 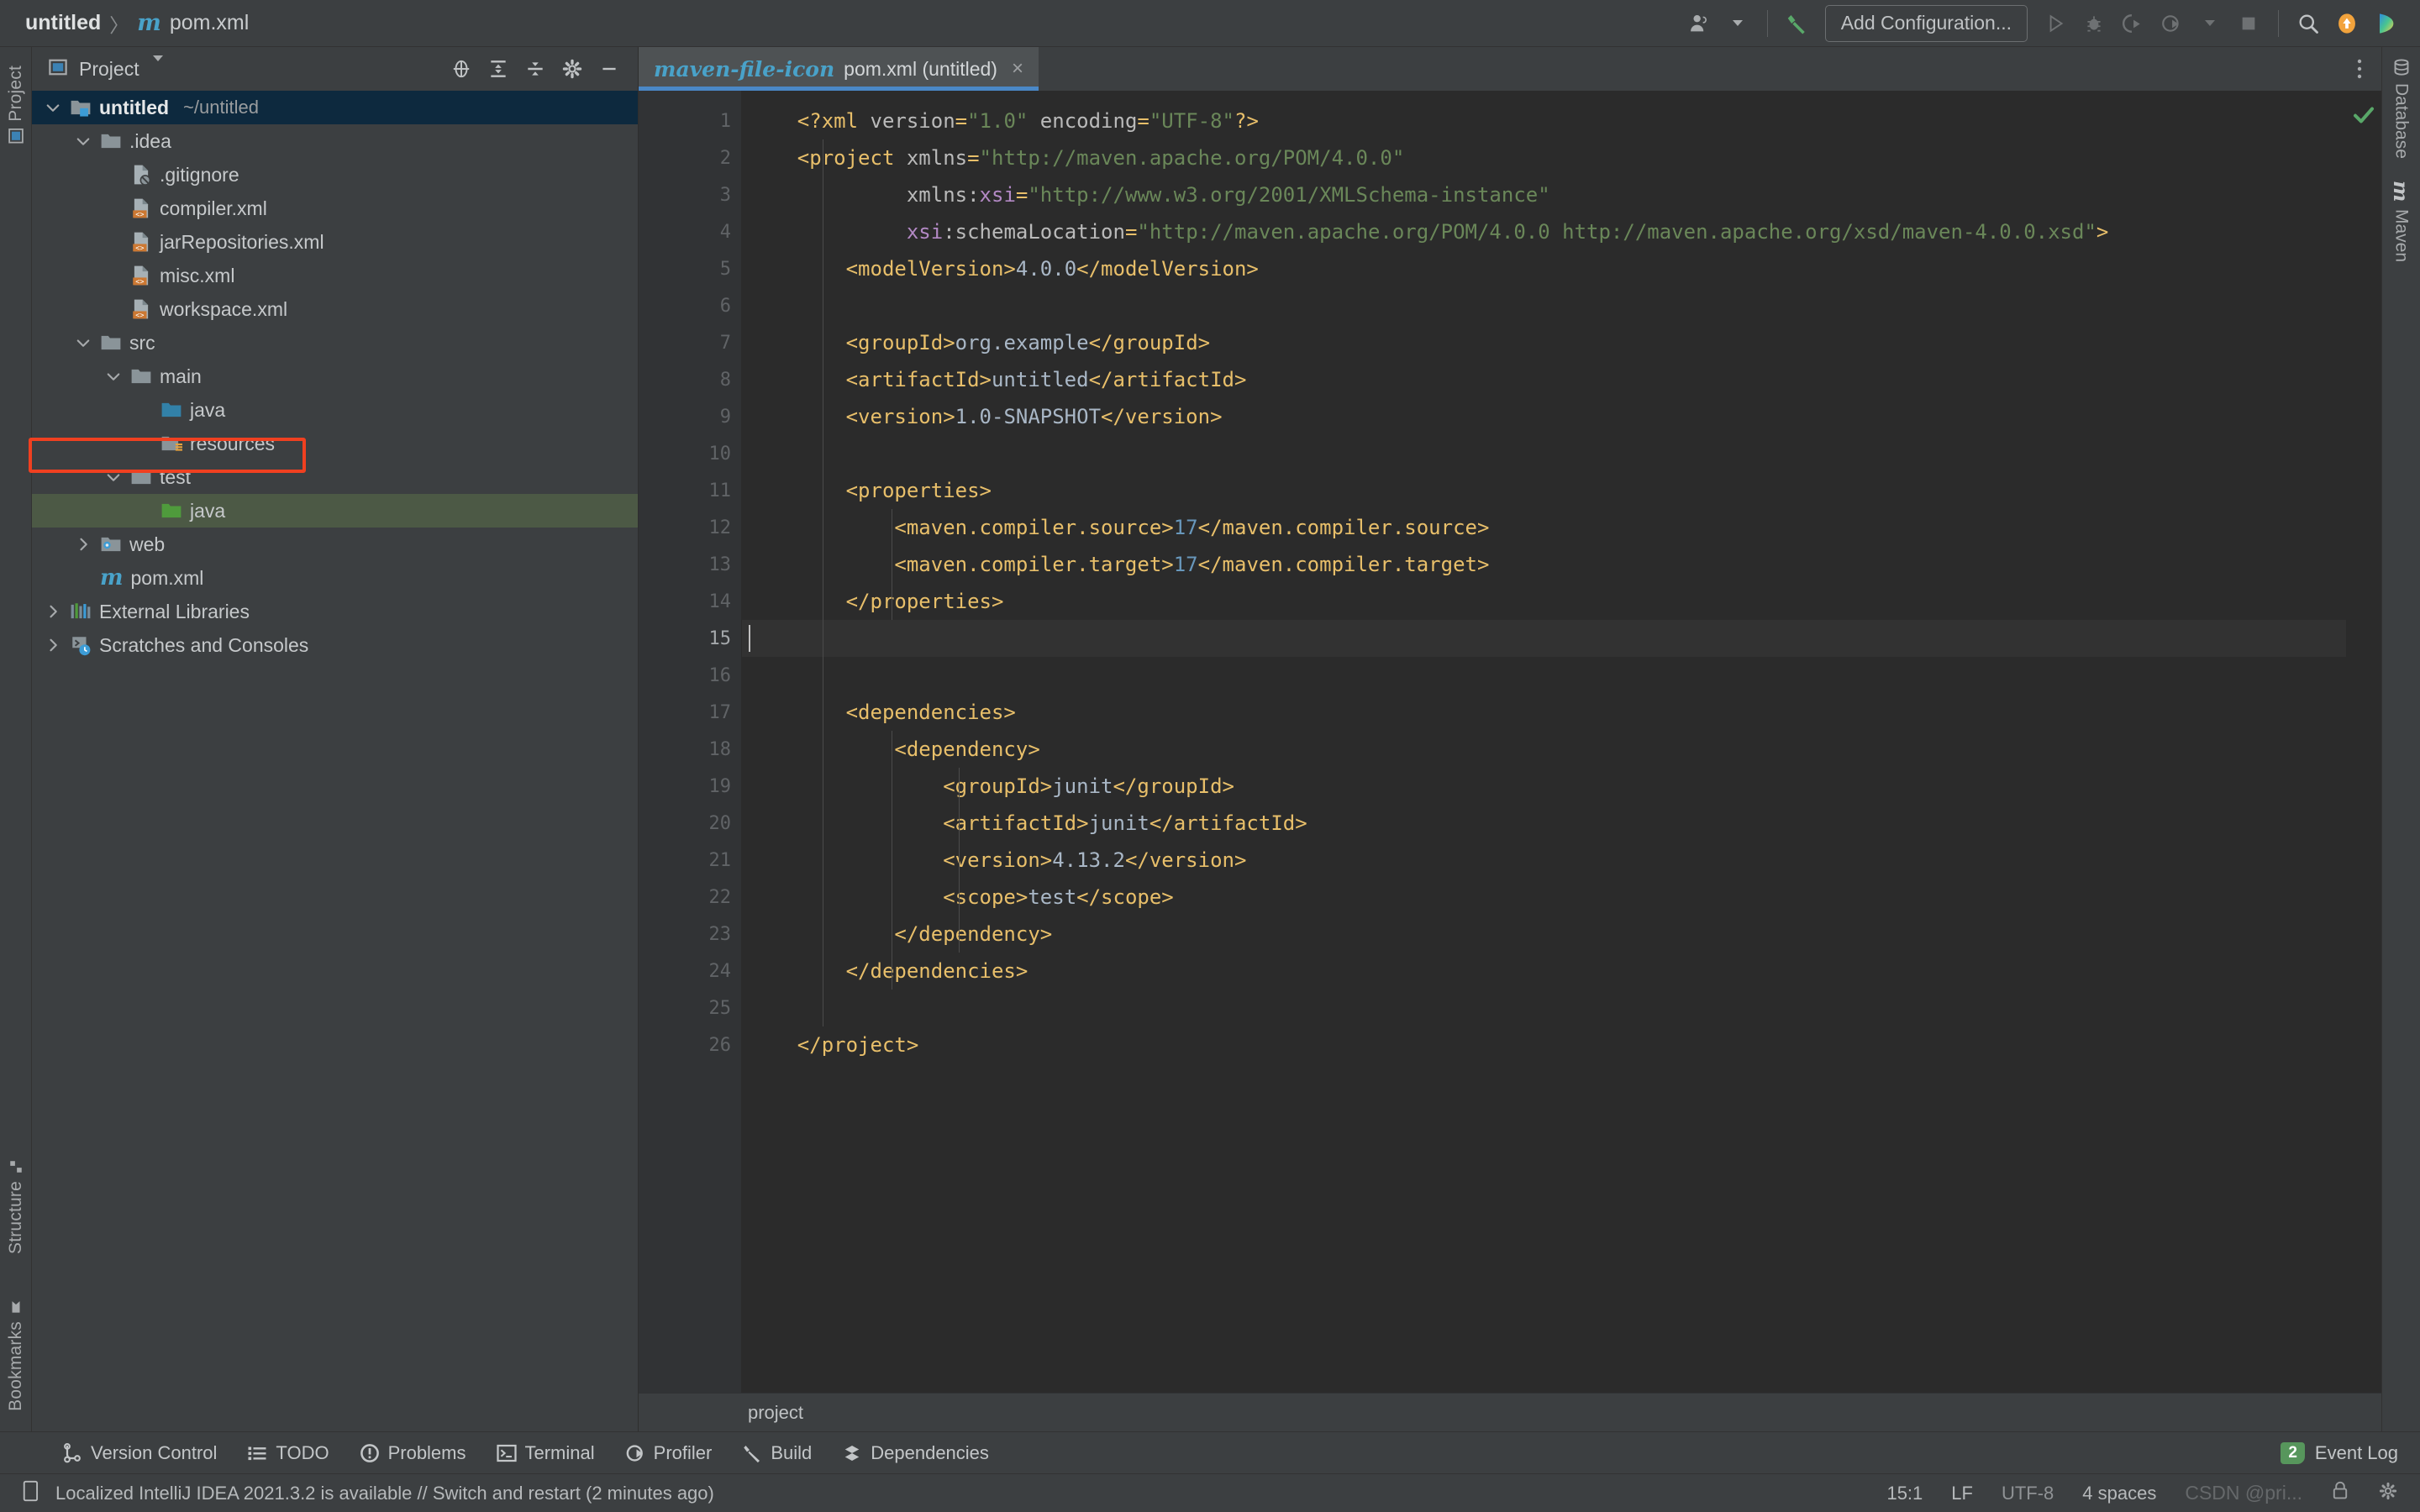 I want to click on gutter-line: 23, so click(x=700, y=934).